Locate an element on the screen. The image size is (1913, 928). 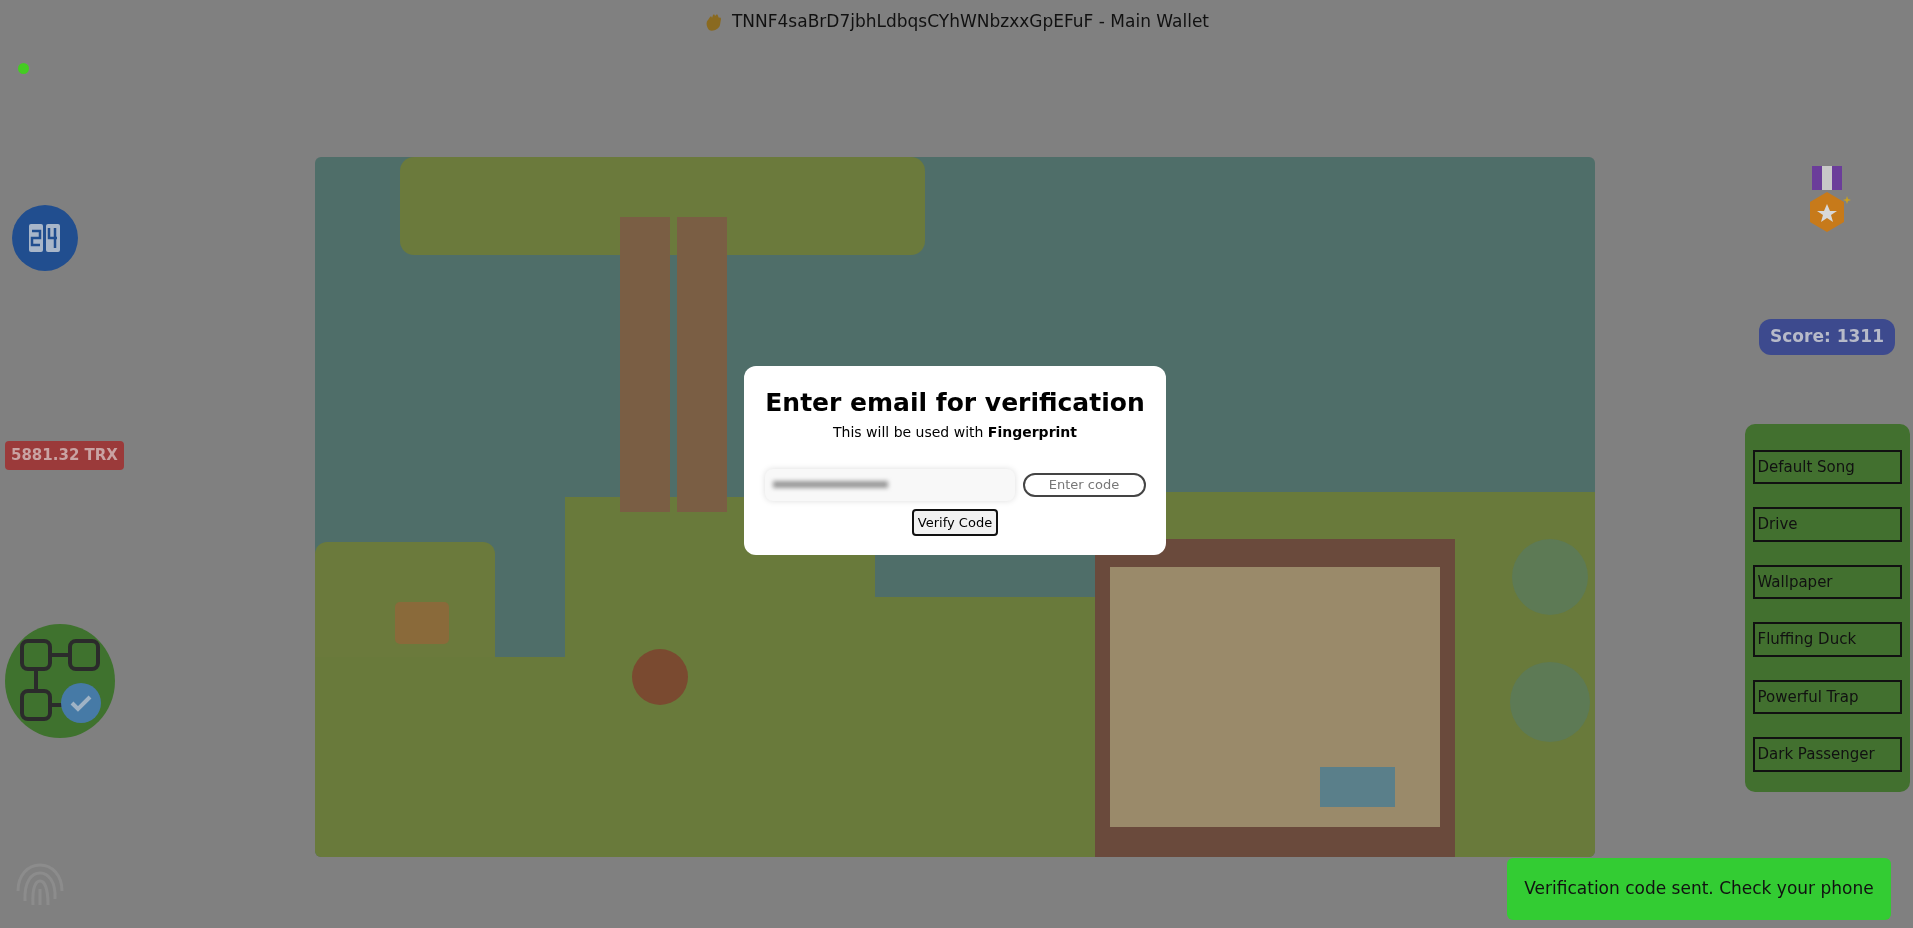
song-button: Default Song is located at coordinates (1827, 466).